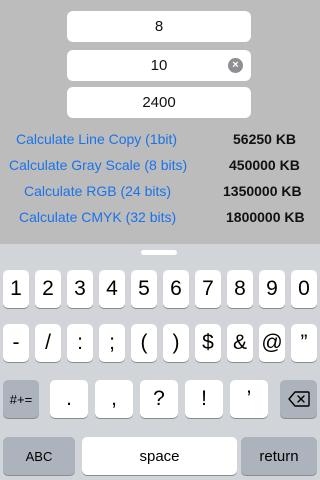  Describe the element at coordinates (48, 343) in the screenshot. I see `key-slash: /` at that location.